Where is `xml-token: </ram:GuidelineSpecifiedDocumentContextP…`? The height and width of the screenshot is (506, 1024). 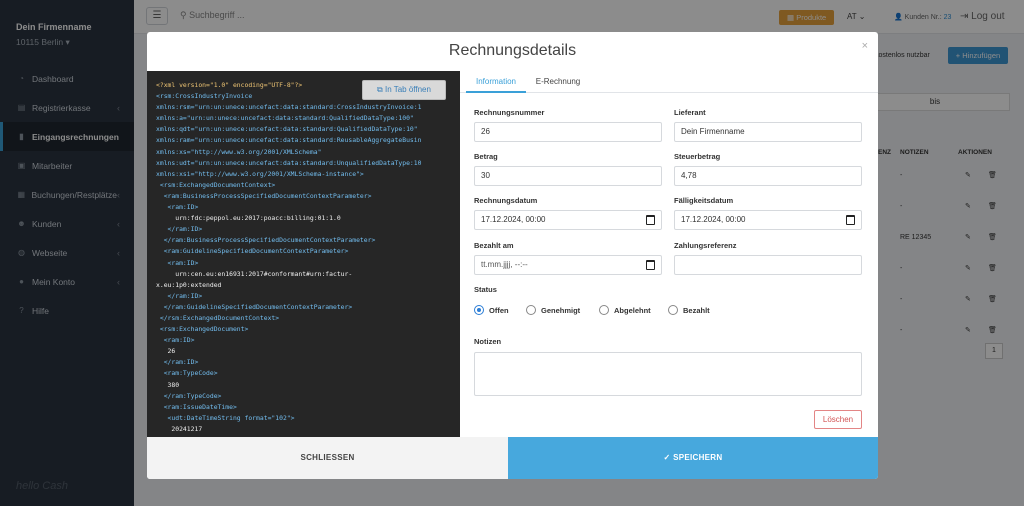 xml-token: </ram:GuidelineSpecifiedDocumentContextP… is located at coordinates (254, 306).